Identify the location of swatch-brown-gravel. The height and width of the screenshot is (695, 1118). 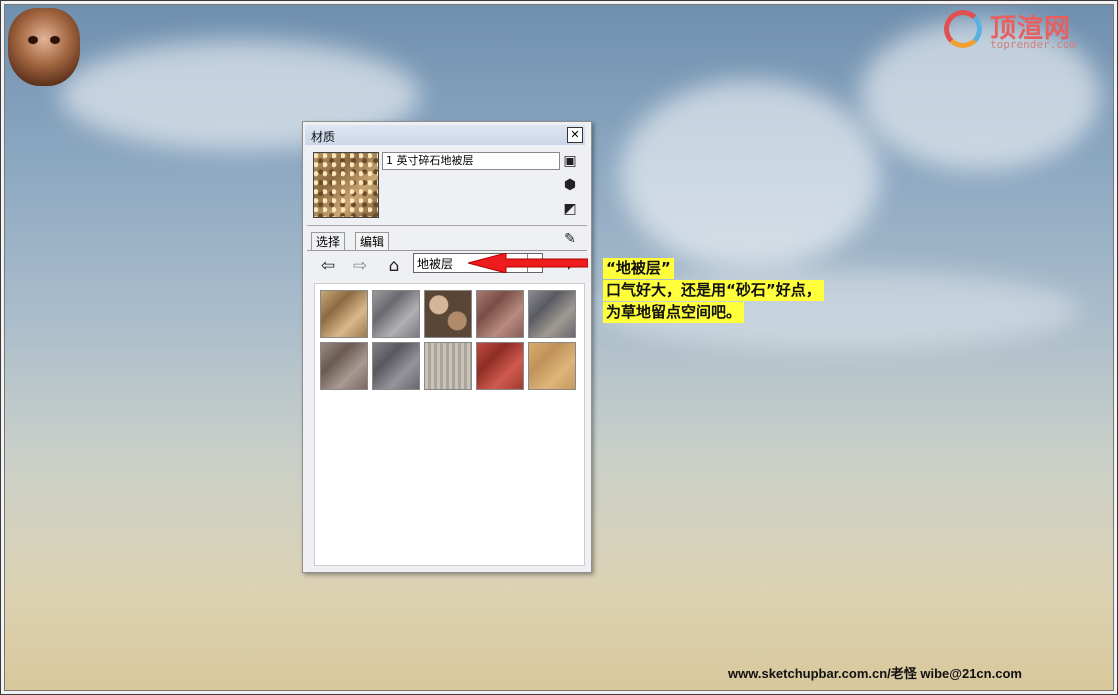
(344, 366).